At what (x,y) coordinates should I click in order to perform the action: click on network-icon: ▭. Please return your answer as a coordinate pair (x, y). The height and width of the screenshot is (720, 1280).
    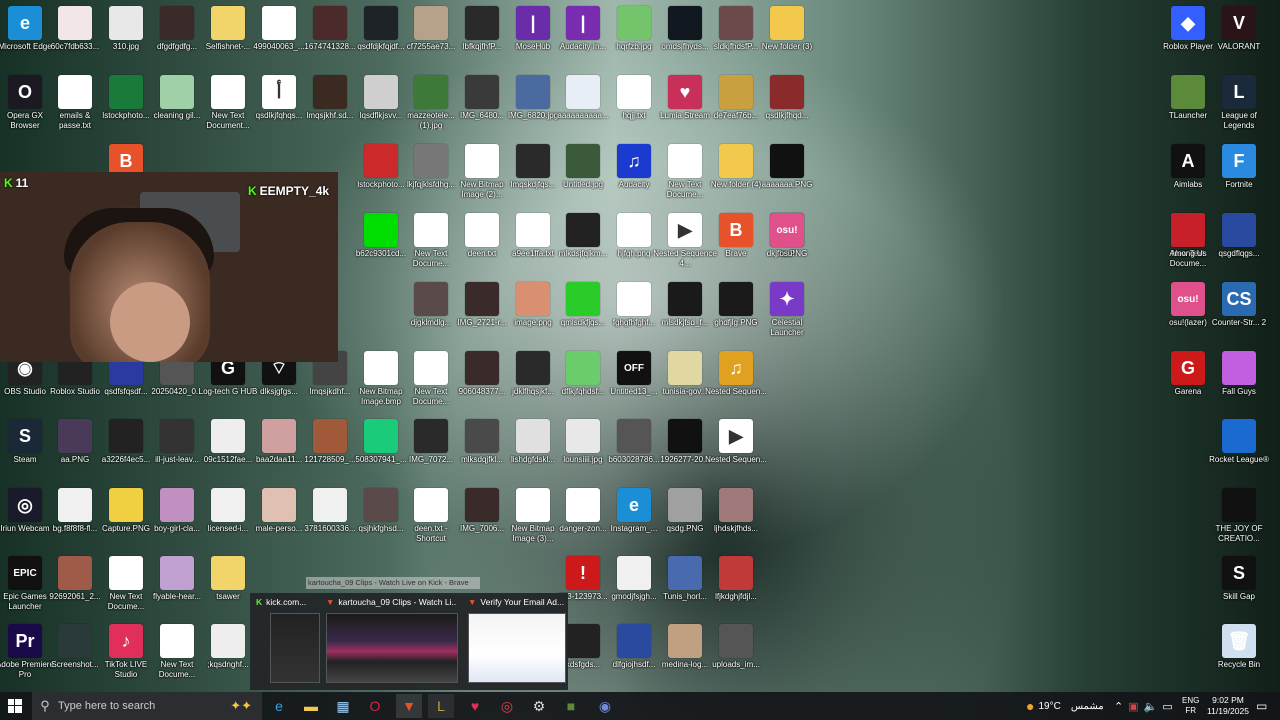
    Looking at the image, I should click on (1167, 706).